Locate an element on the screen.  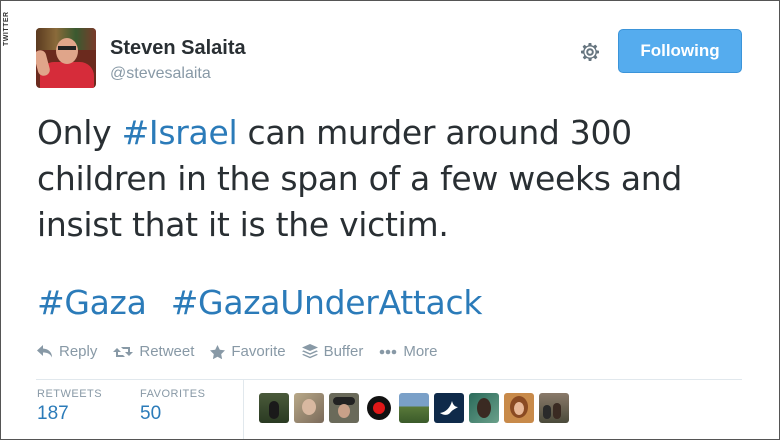
hashtag-gaza: #Gaza is located at coordinates (92, 302).